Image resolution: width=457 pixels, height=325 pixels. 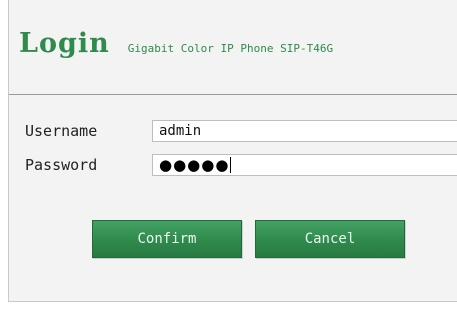 What do you see at coordinates (194, 165) in the screenshot?
I see `password-masked-value: ●●●●●` at bounding box center [194, 165].